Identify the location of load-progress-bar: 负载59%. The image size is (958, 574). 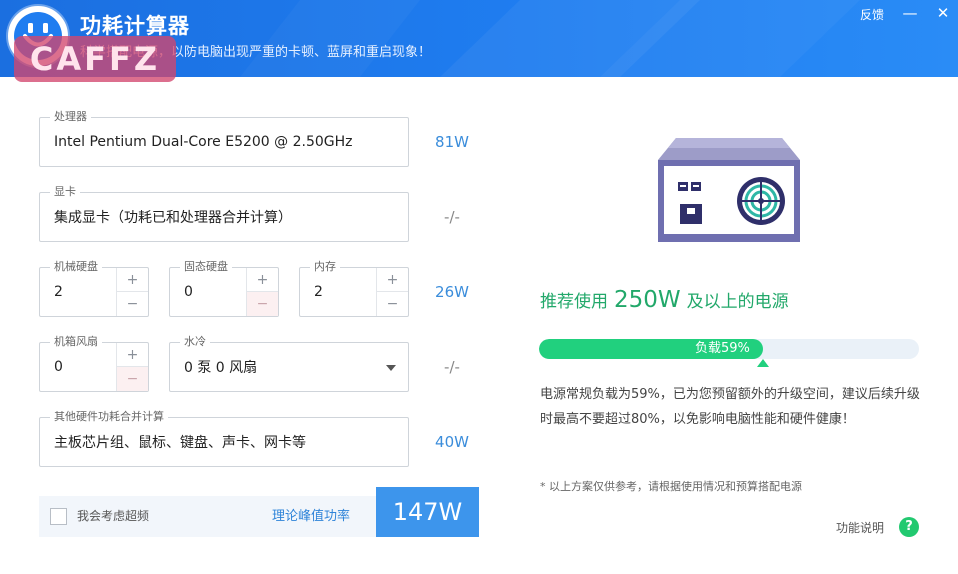
(729, 349).